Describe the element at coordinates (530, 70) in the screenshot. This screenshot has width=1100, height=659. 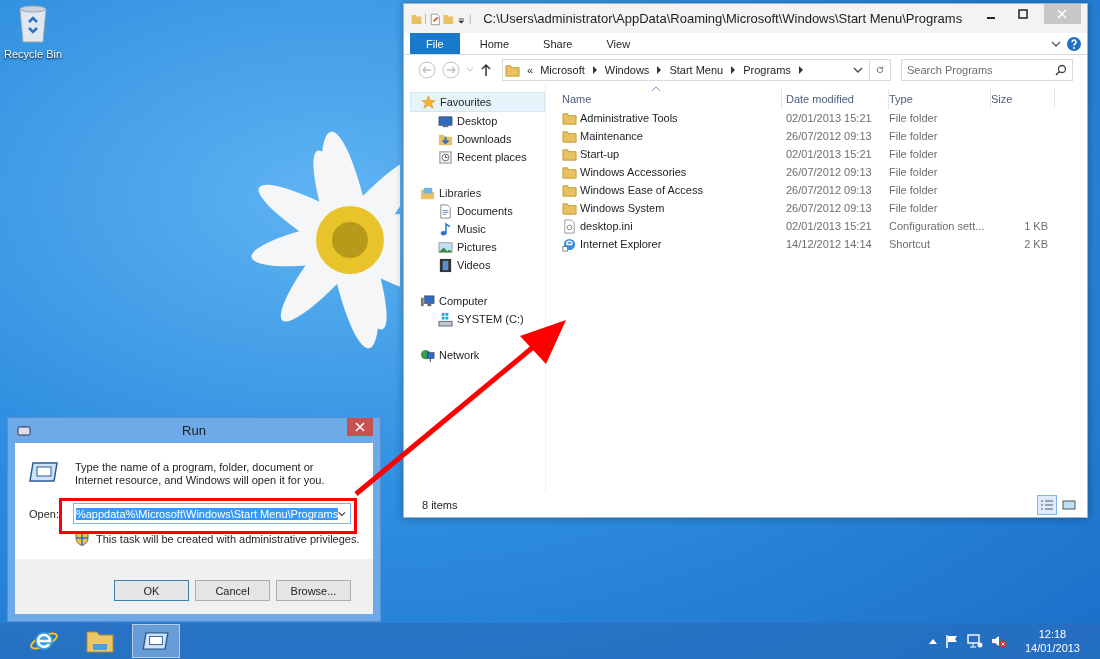
I see `breadcrumb-overflow: «` at that location.